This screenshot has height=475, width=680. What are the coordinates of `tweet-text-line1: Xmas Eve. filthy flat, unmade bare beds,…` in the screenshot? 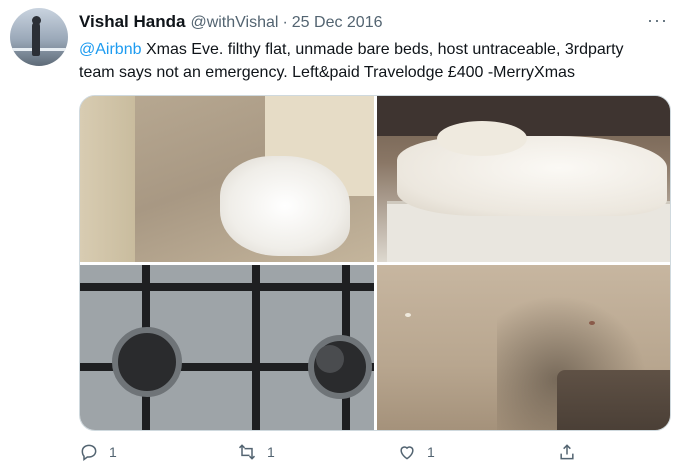 It's located at (382, 49).